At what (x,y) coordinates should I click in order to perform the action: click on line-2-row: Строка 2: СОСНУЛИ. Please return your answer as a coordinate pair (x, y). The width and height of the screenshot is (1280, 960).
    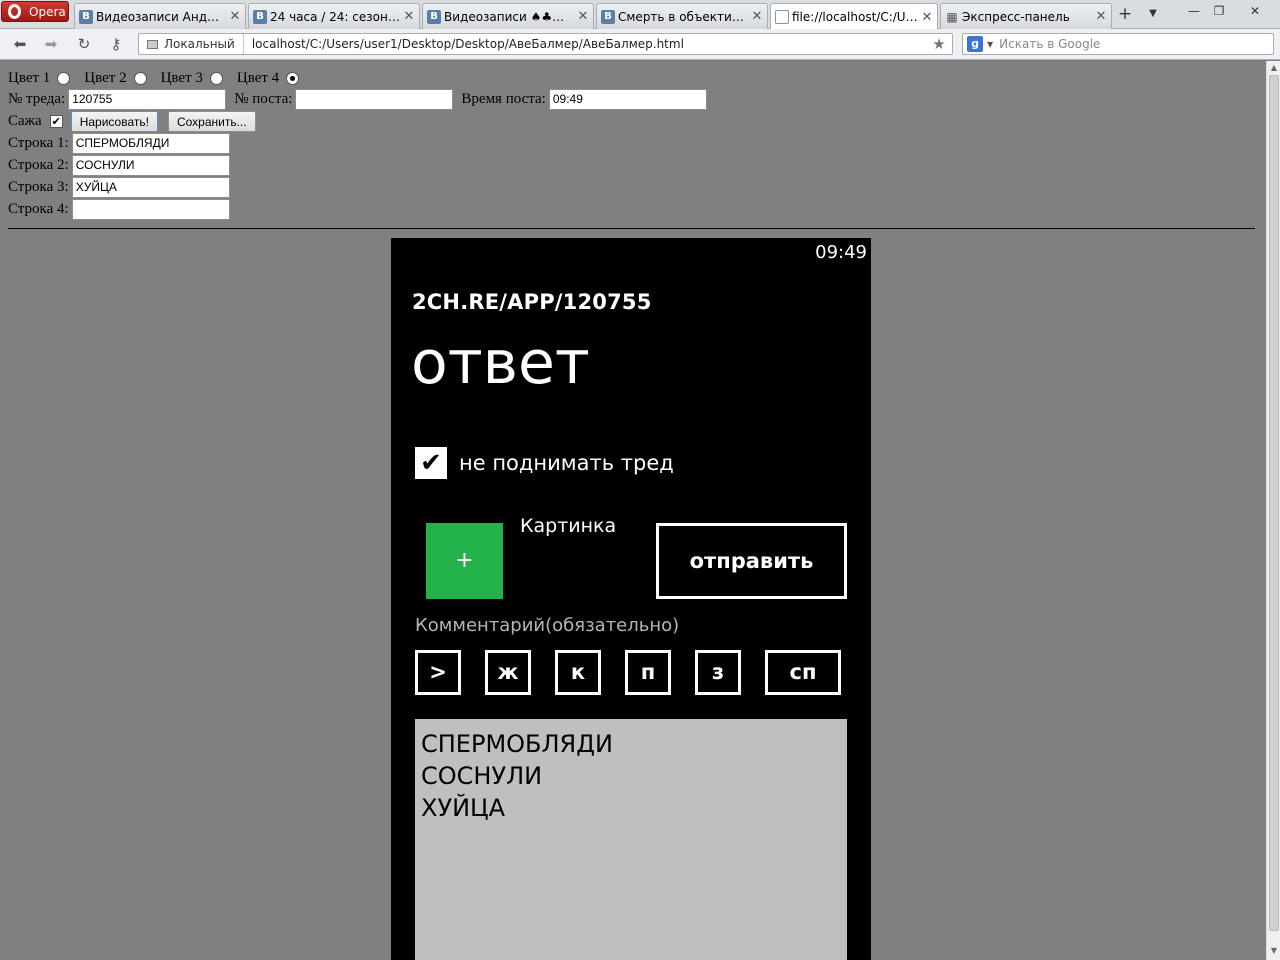
    Looking at the image, I should click on (119, 165).